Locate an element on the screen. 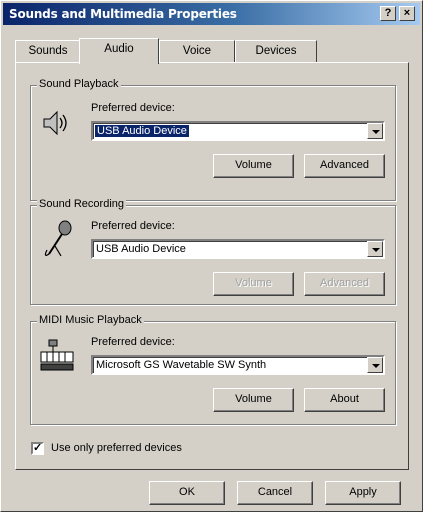 This screenshot has width=423, height=512. close-button: × is located at coordinates (407, 13).